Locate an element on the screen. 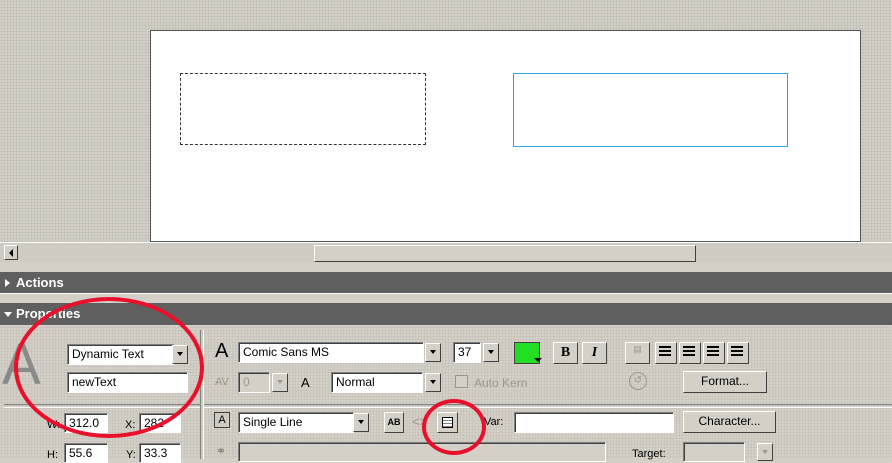 This screenshot has width=892, height=463. annotation-circle-small is located at coordinates (454, 427).